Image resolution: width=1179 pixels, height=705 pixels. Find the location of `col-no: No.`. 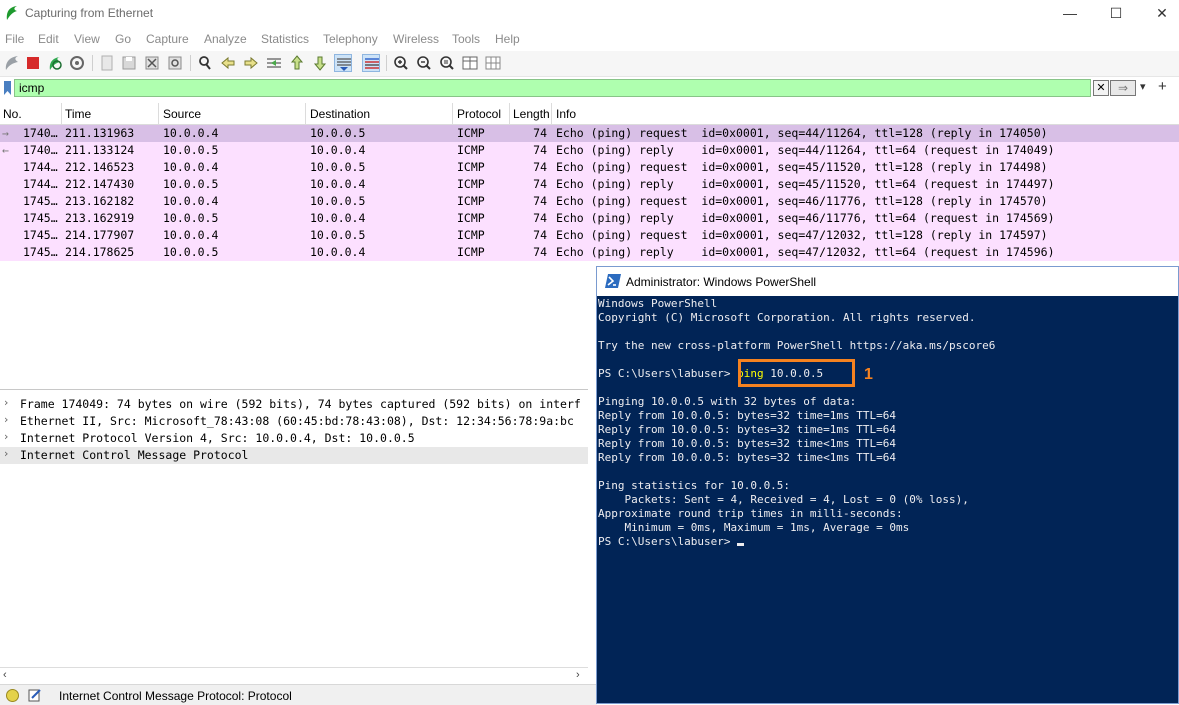

col-no: No. is located at coordinates (12, 114).